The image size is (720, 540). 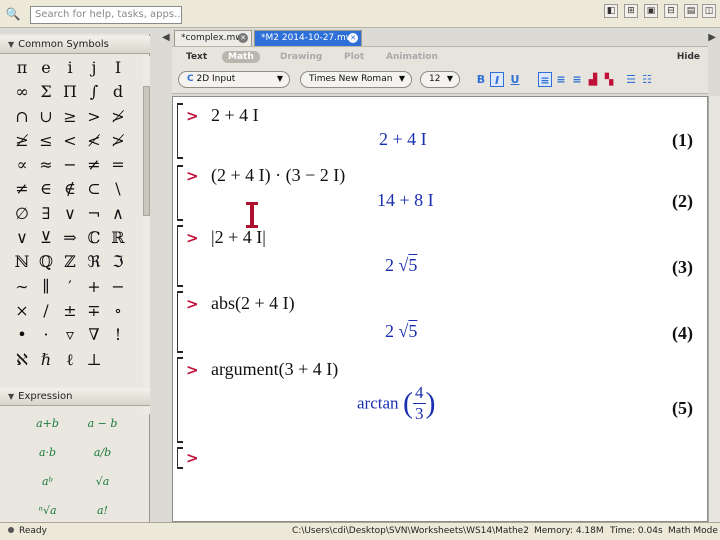 I want to click on toolbar-icon-c: ▣, so click(x=651, y=11).